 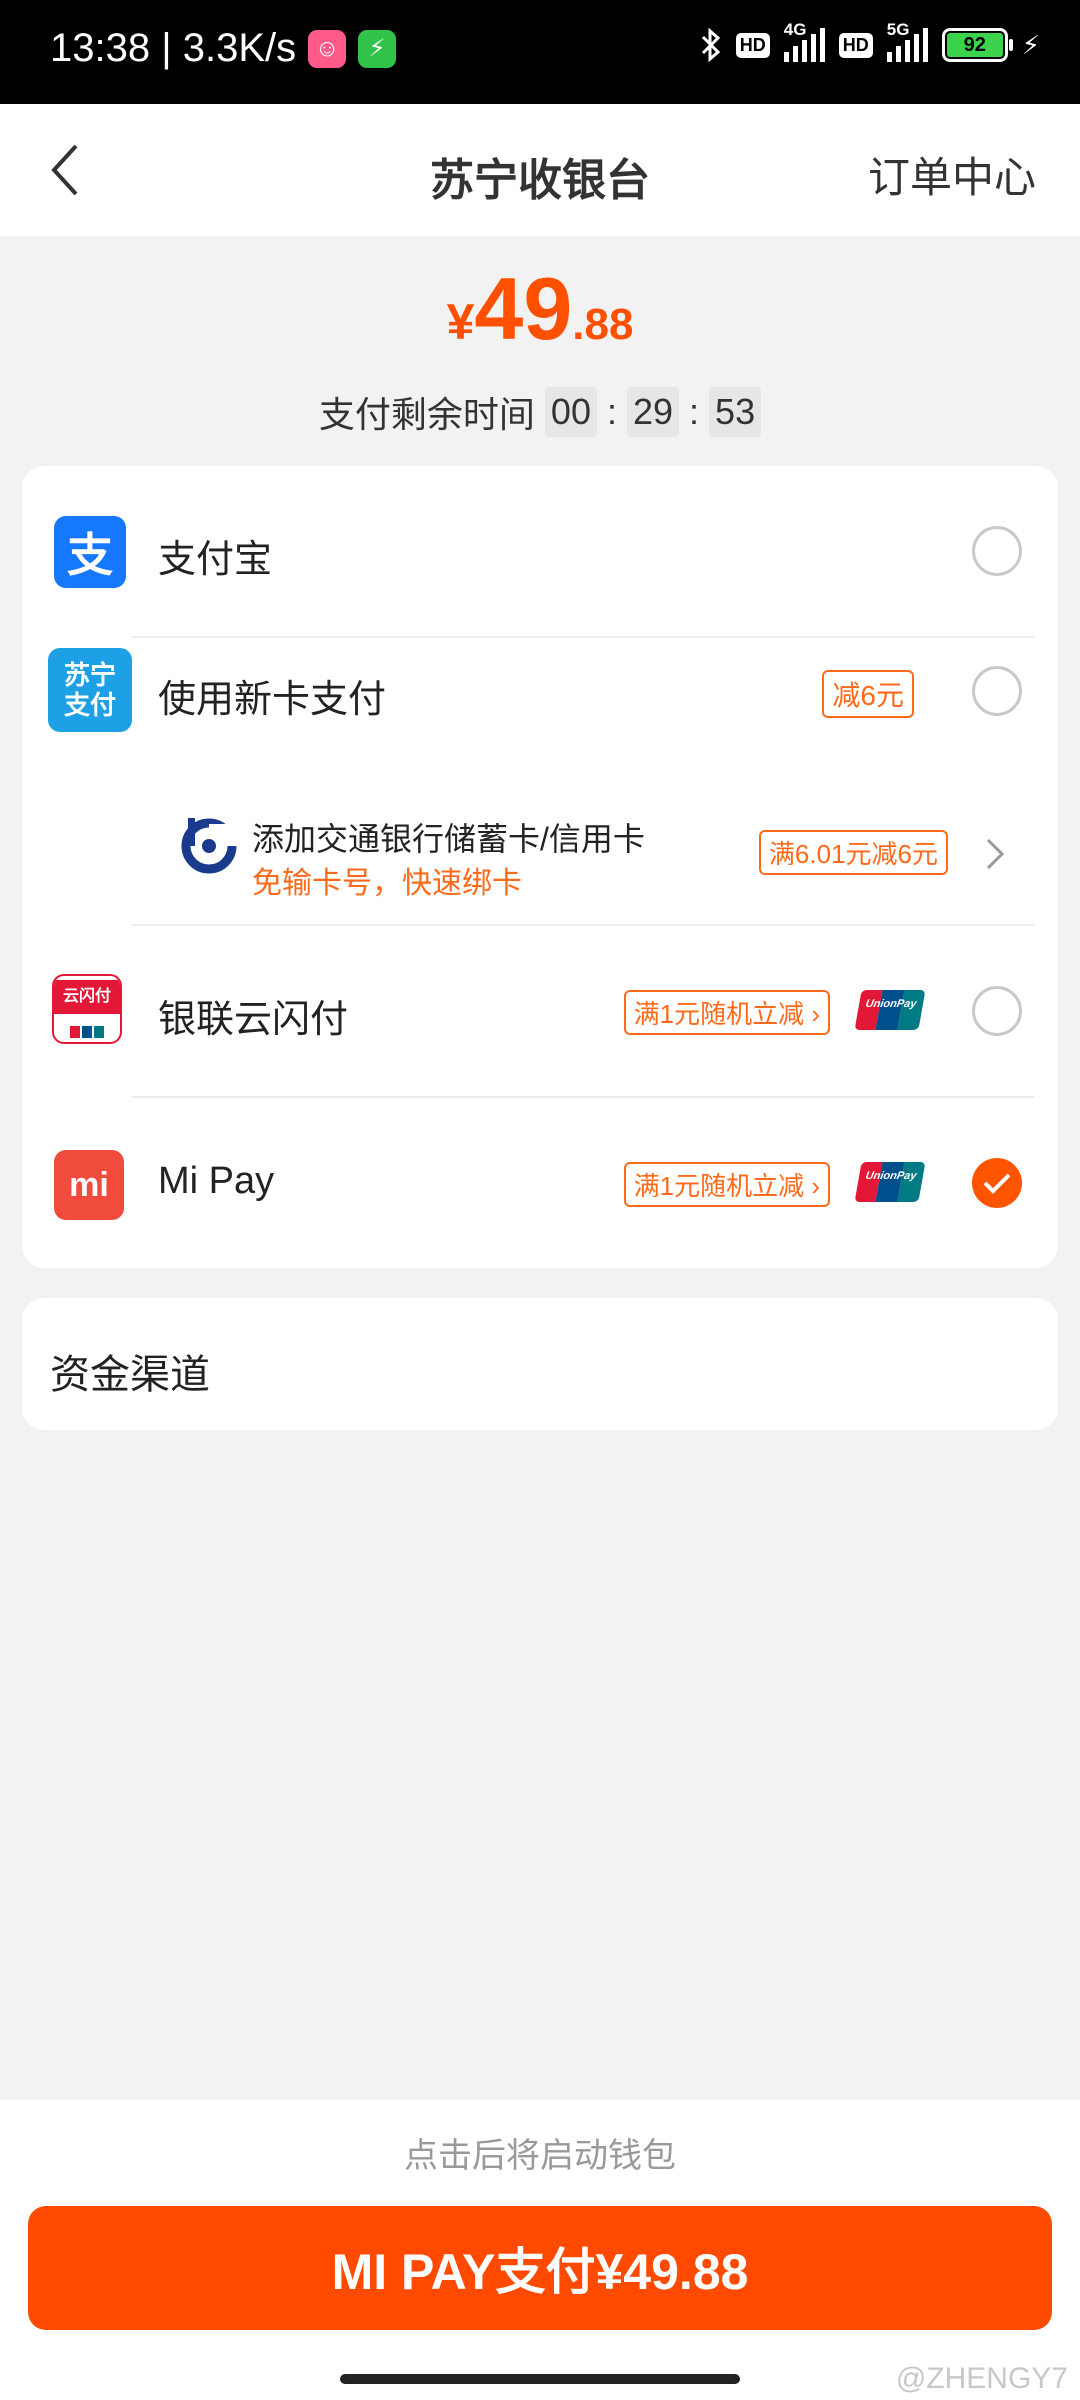 What do you see at coordinates (719, 1186) in the screenshot?
I see `mi-pay-promo-text: 满1元随机立减` at bounding box center [719, 1186].